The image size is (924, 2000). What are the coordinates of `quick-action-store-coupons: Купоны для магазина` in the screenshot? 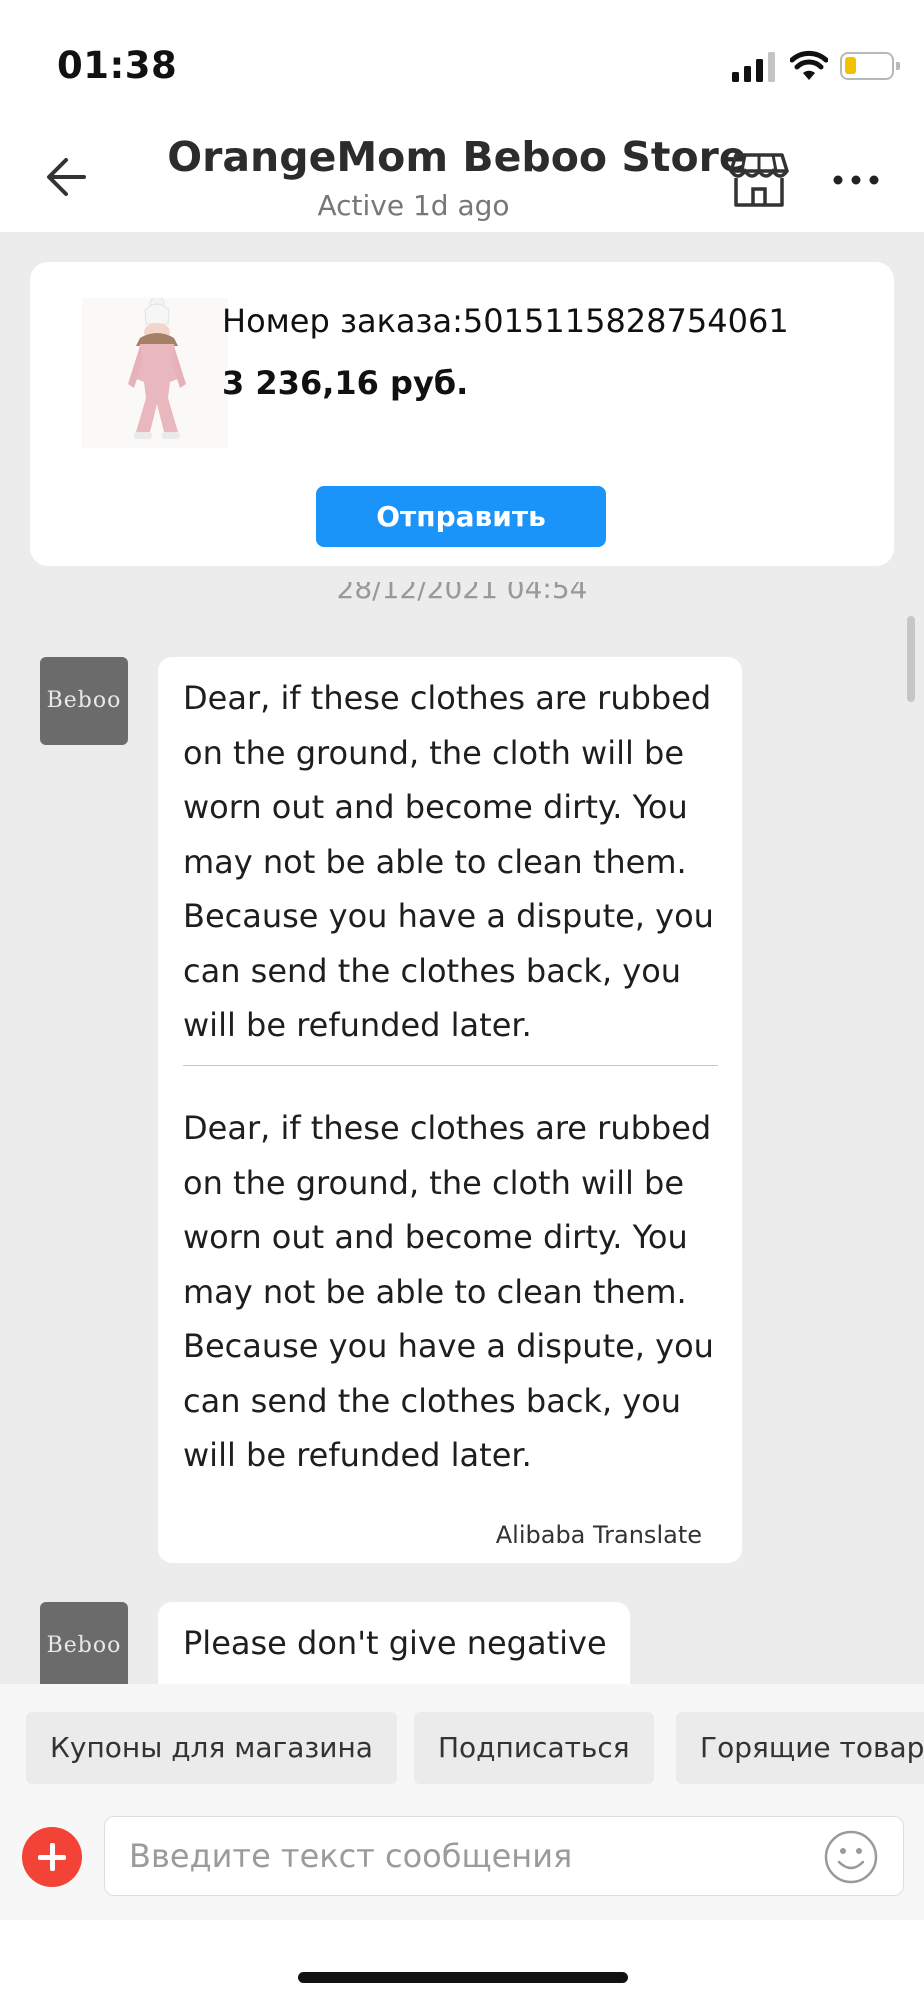 It's located at (211, 1748).